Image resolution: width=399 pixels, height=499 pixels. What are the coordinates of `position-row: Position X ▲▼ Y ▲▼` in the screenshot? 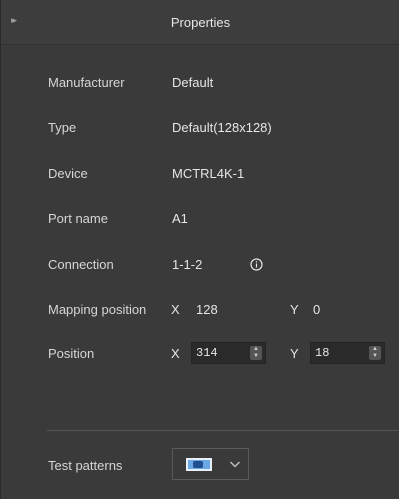 It's located at (200, 354).